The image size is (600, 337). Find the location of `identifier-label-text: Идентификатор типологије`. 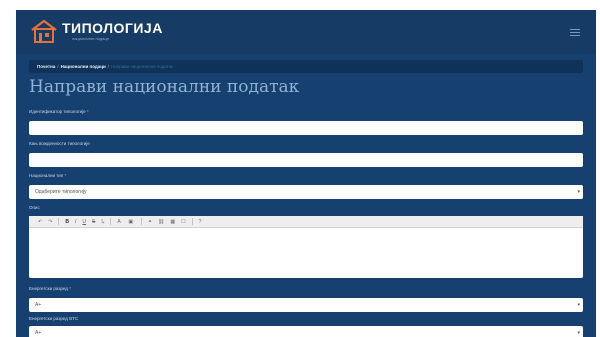

identifier-label-text: Идентификатор типологије is located at coordinates (57, 111).